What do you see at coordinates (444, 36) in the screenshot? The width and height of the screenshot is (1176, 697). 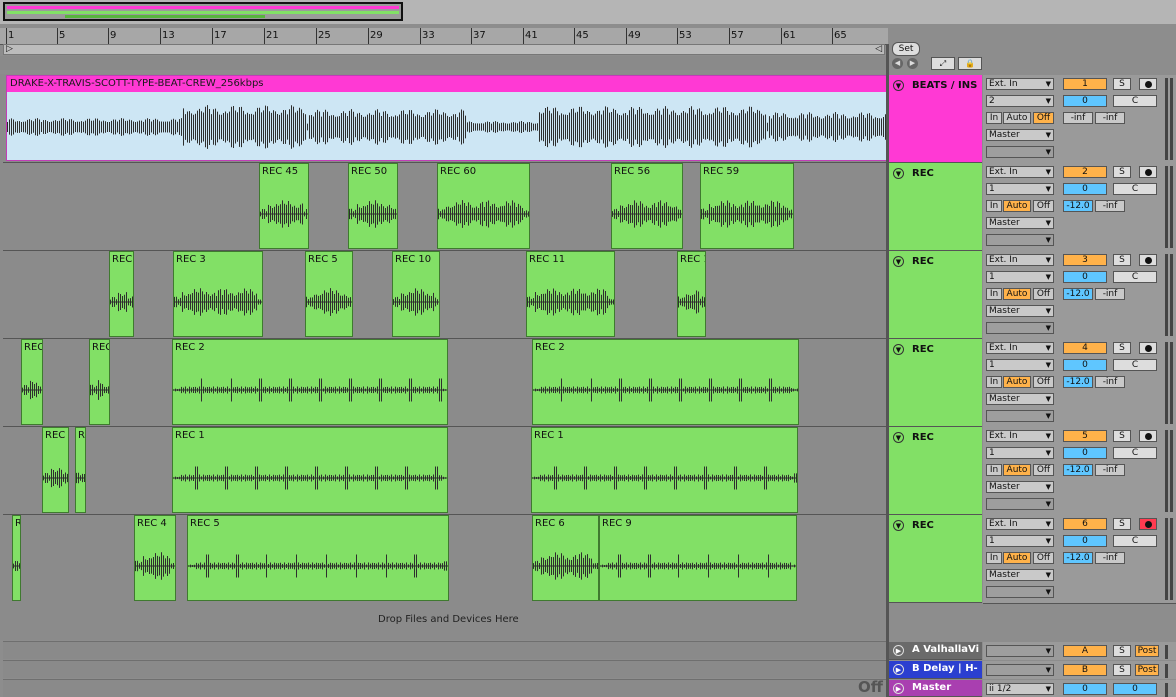 I see `beat-time-ruler: 1 5 9 13 17 21 25 29 33 37 41 45 49 53 57 61 65` at bounding box center [444, 36].